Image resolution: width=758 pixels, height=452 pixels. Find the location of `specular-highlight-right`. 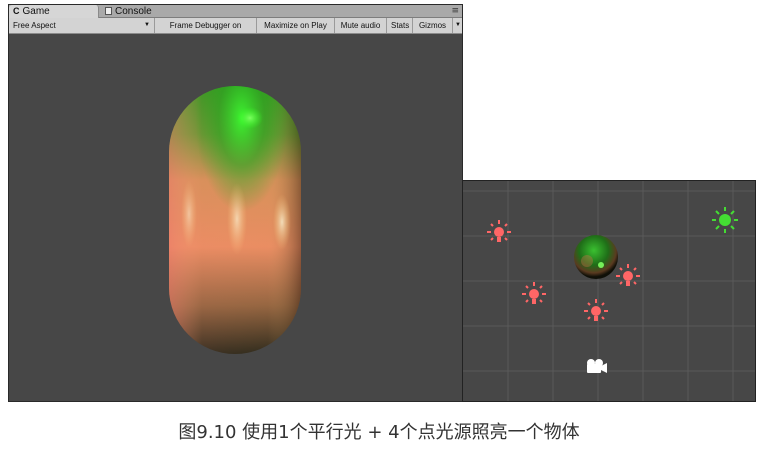

specular-highlight-right is located at coordinates (282, 222).